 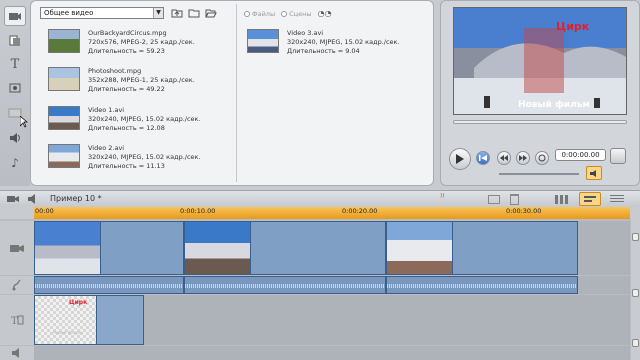 What do you see at coordinates (323, 51) in the screenshot?
I see `clip-duration: Длительность = 9.04` at bounding box center [323, 51].